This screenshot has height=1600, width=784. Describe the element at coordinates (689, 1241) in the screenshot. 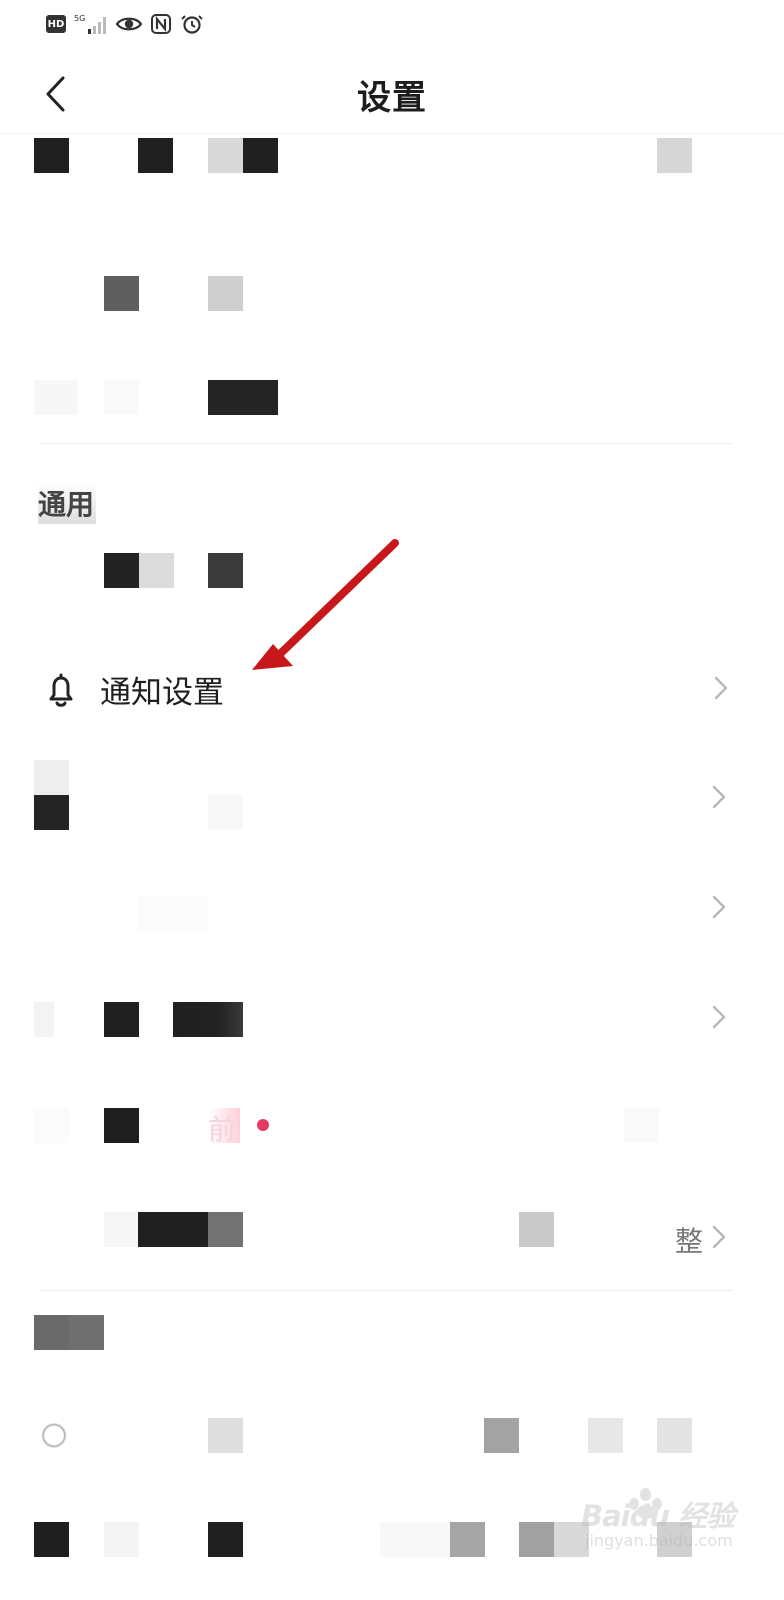

I see `partial-right-fragment: 整` at that location.